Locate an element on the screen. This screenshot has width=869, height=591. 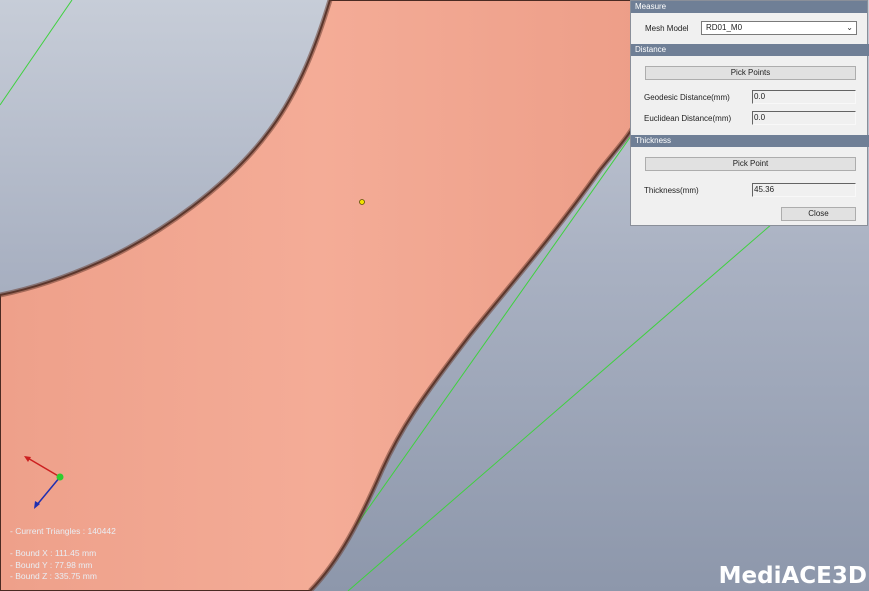
geodesic-distance-field: 0.0 is located at coordinates (804, 97).